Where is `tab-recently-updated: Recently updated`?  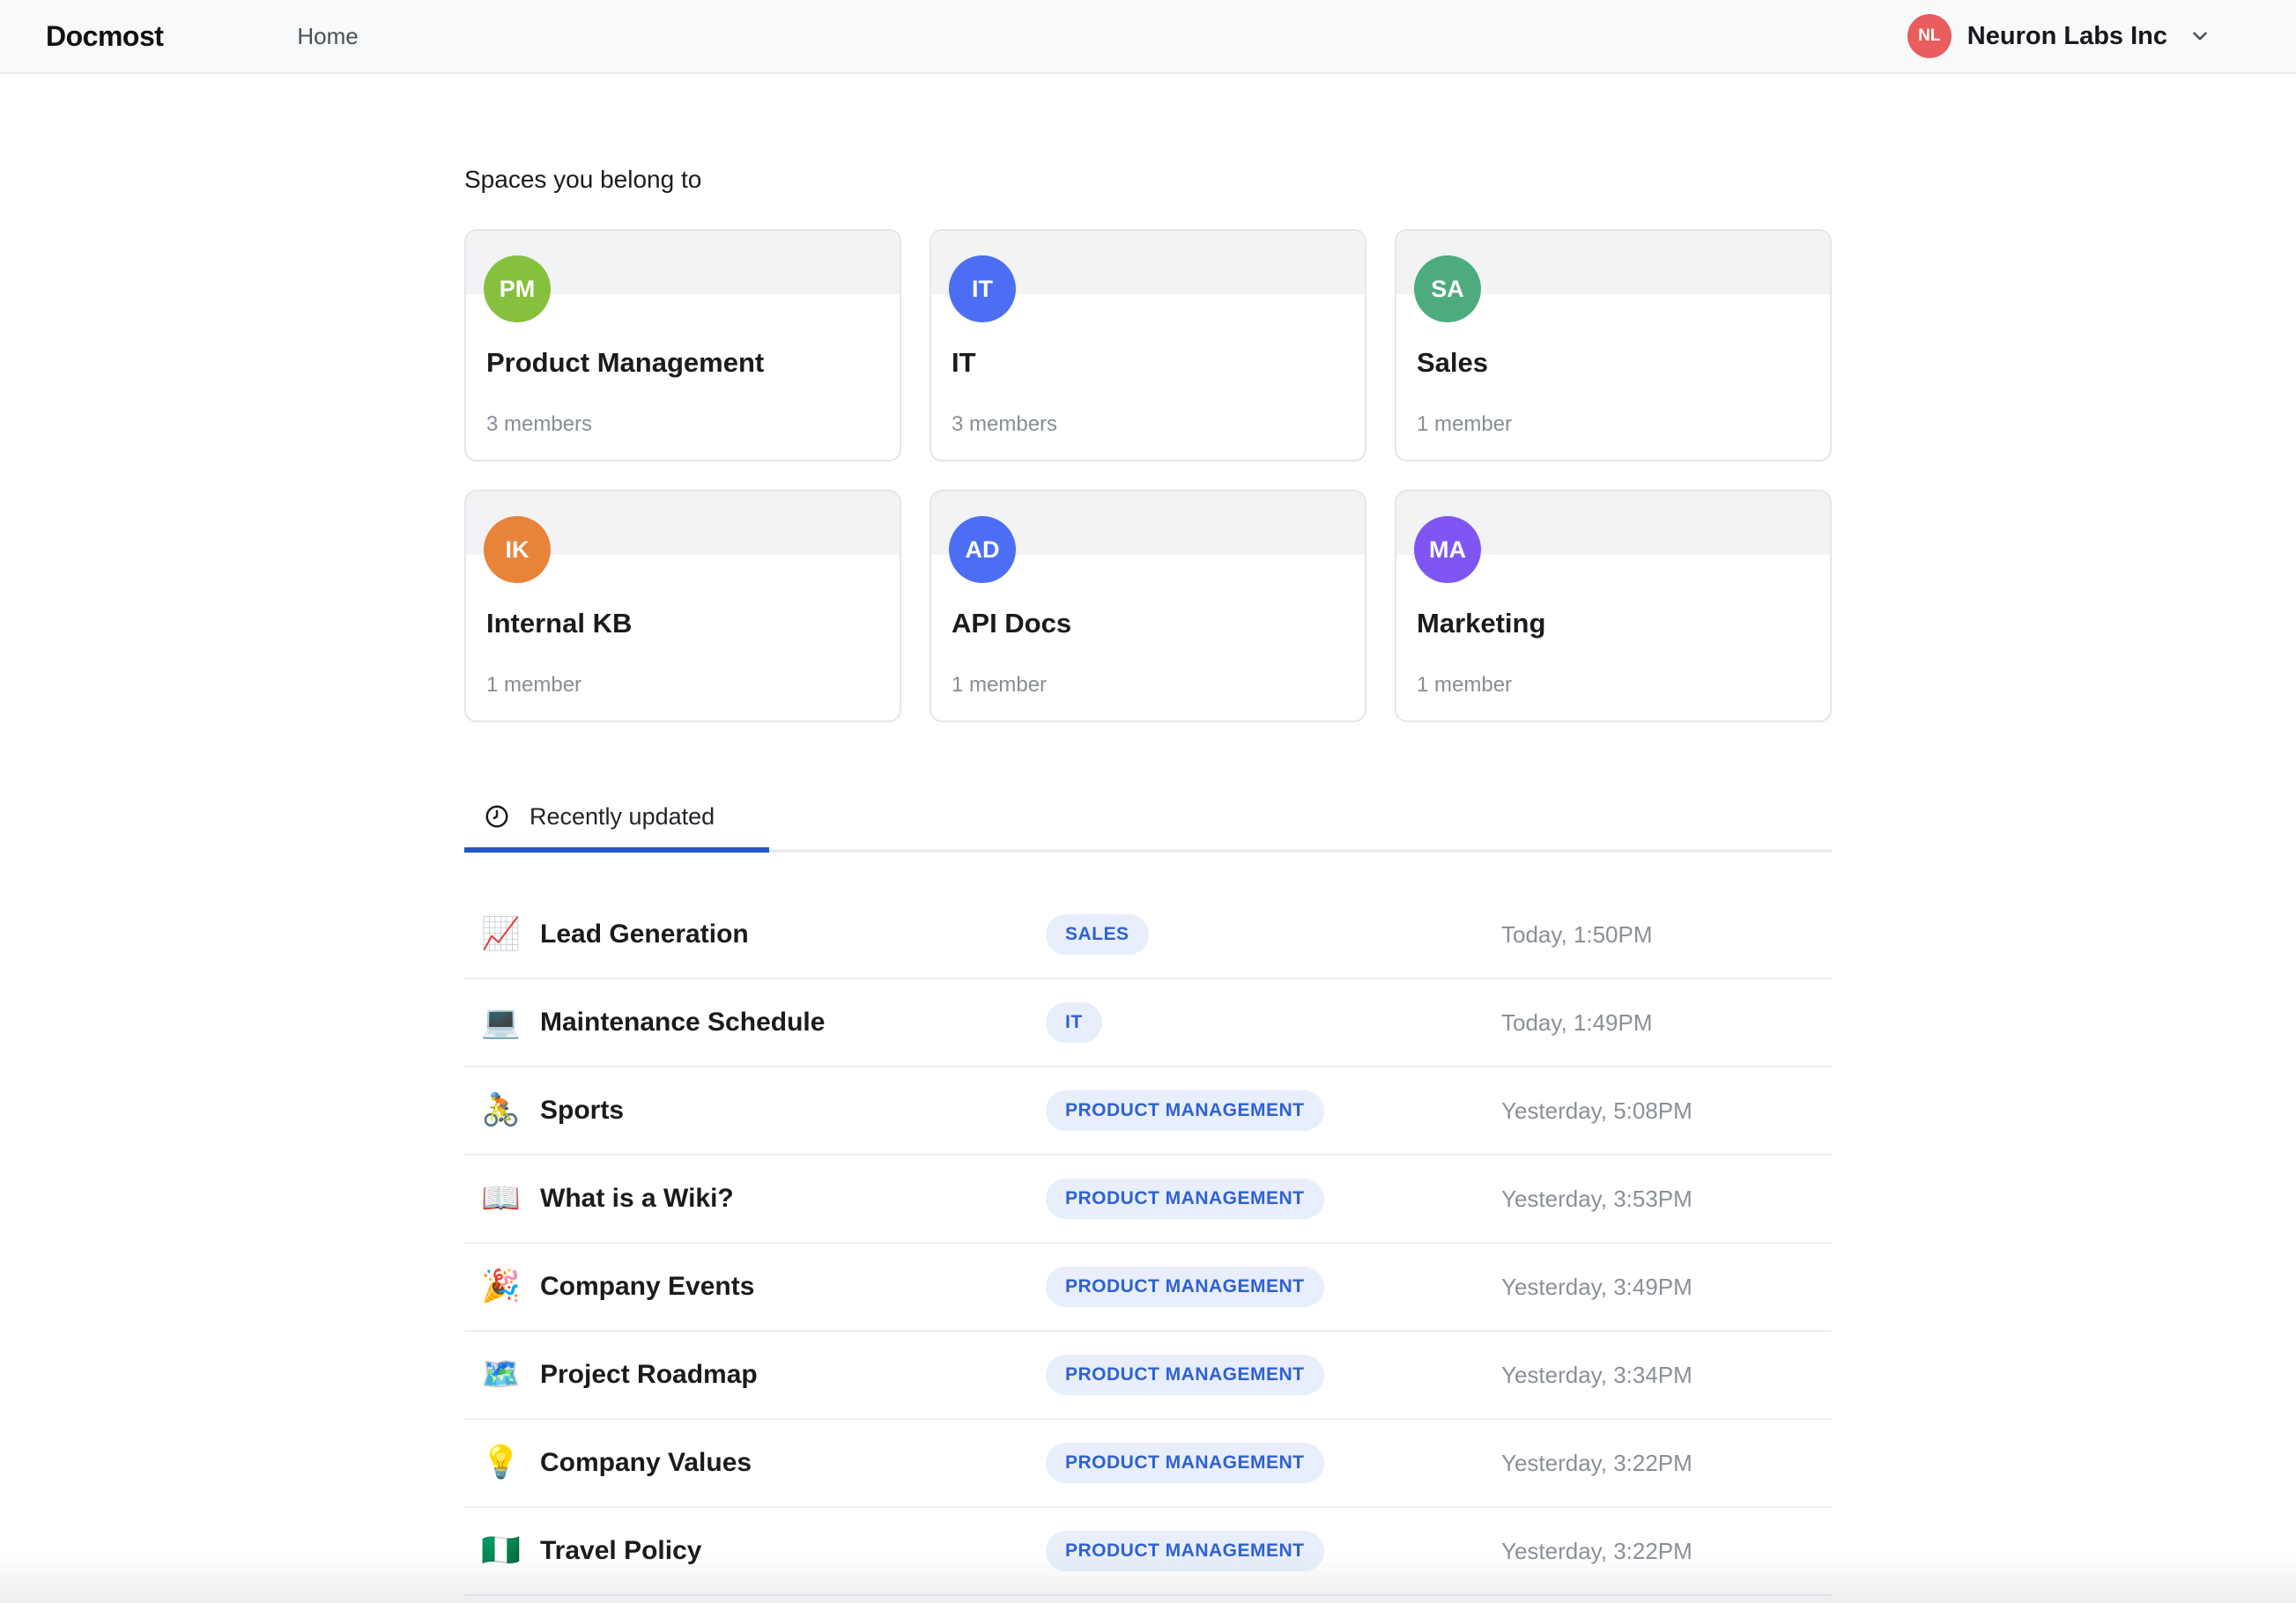
tab-recently-updated: Recently updated is located at coordinates (617, 818).